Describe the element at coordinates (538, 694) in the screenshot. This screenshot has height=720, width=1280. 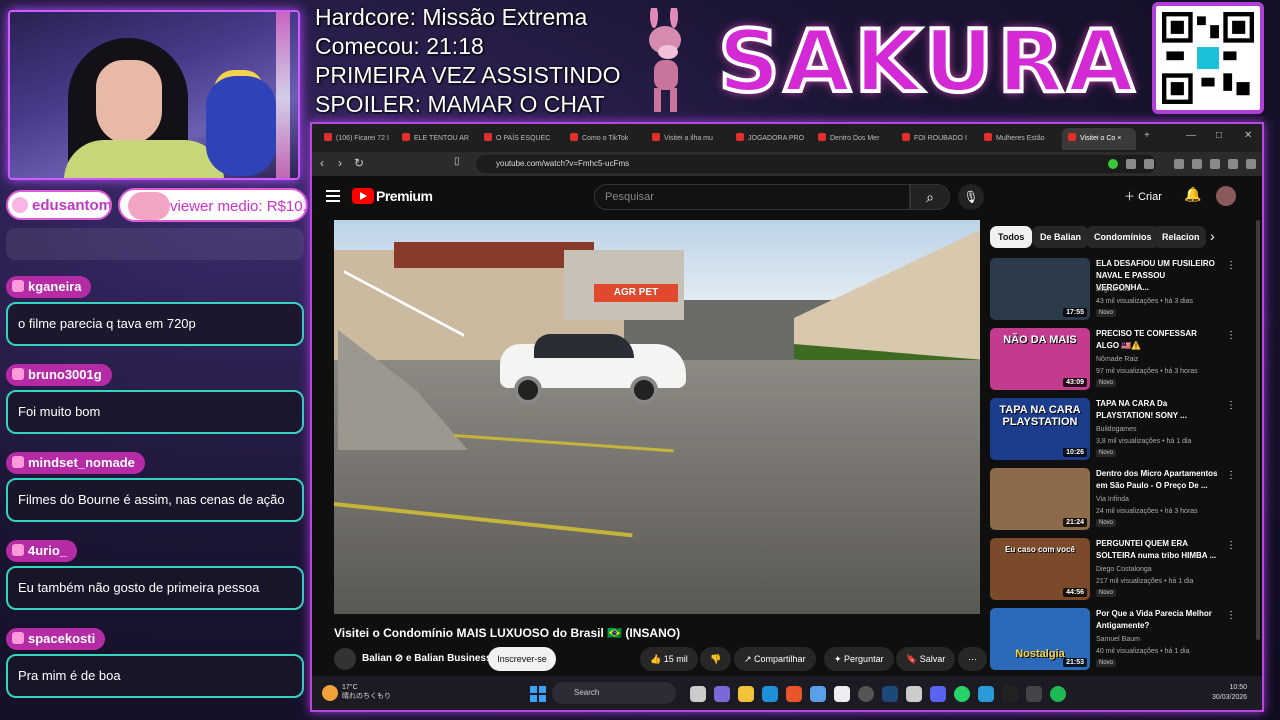
I see `windows-start-icon` at that location.